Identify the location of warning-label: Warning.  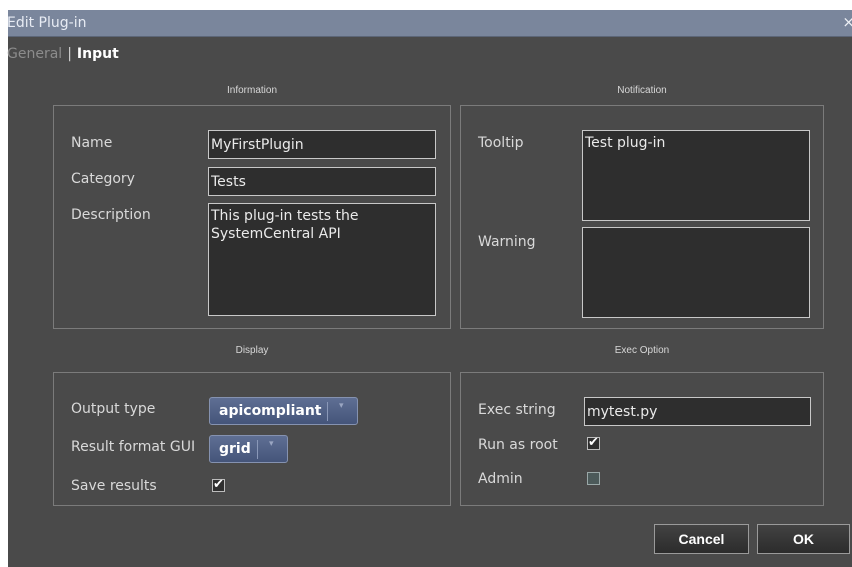
(507, 242).